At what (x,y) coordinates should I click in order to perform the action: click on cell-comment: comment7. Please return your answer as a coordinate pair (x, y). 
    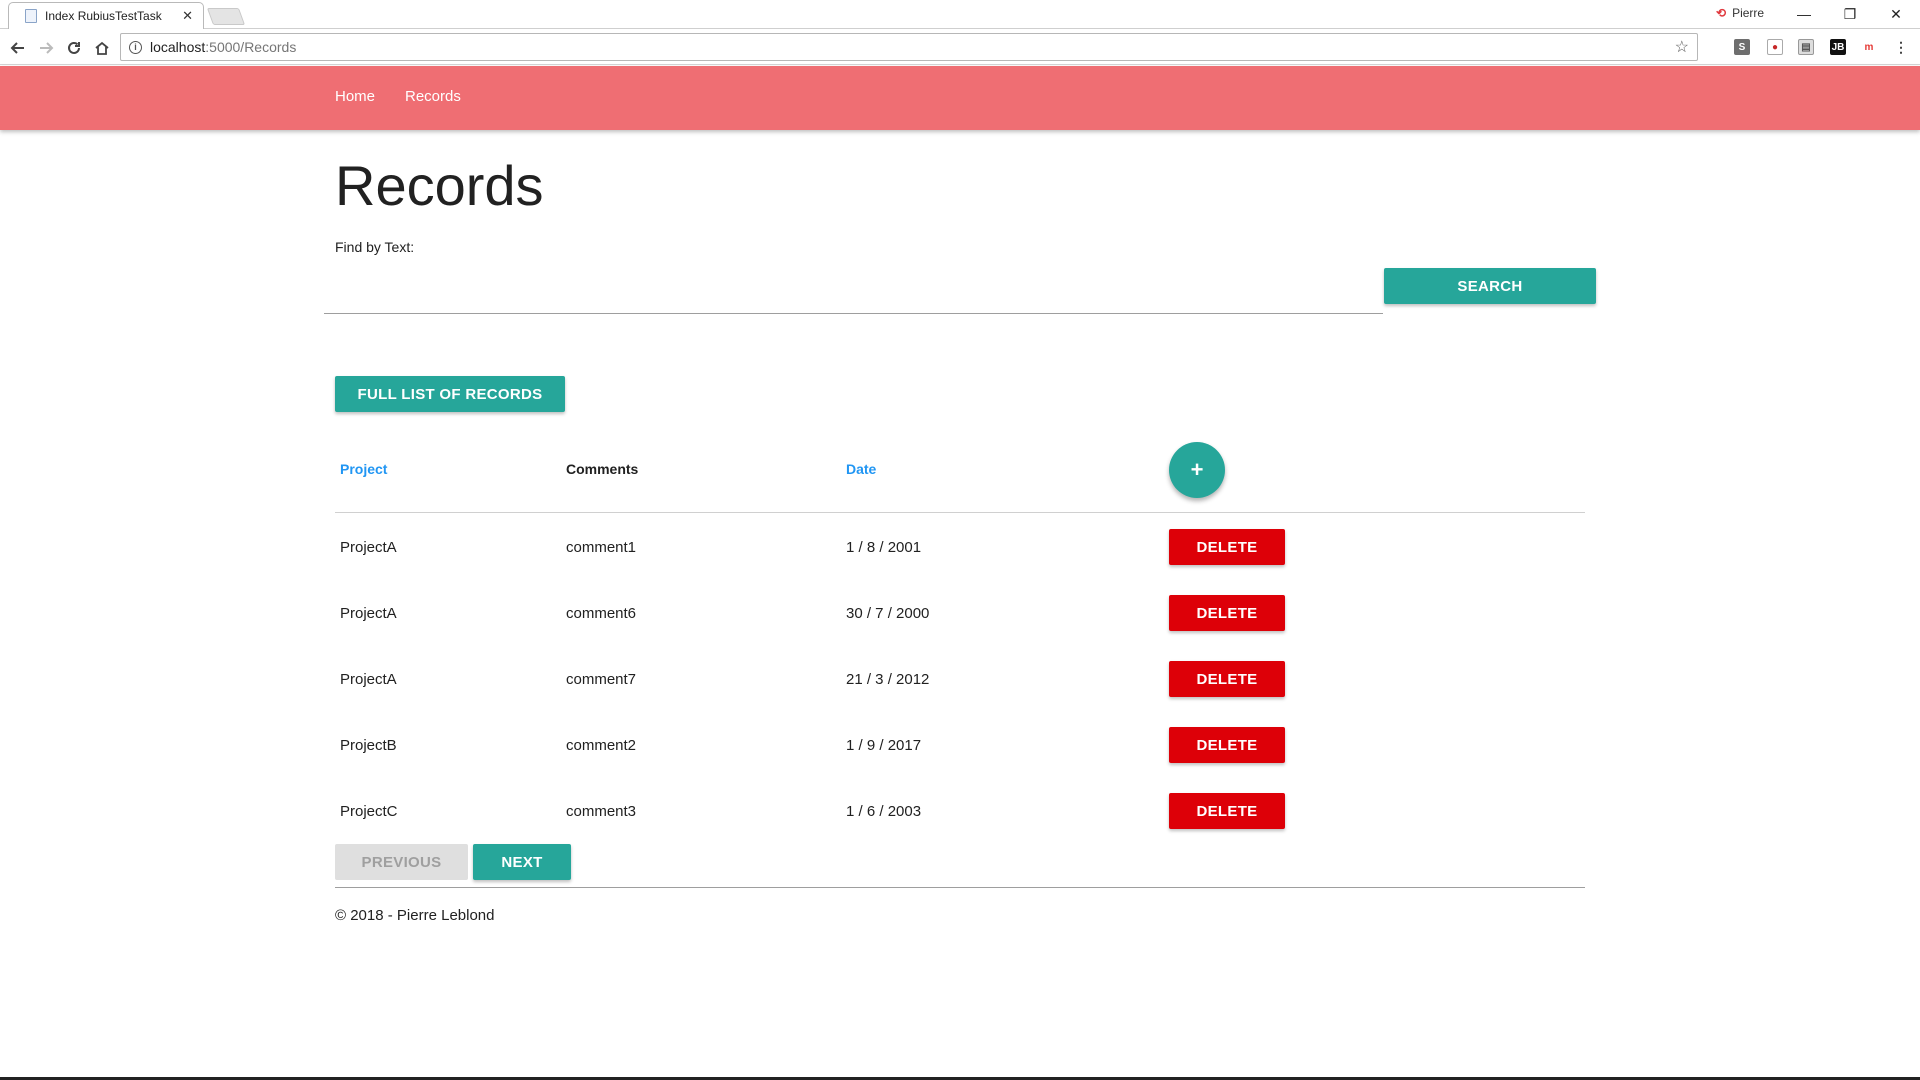
    Looking at the image, I should click on (601, 679).